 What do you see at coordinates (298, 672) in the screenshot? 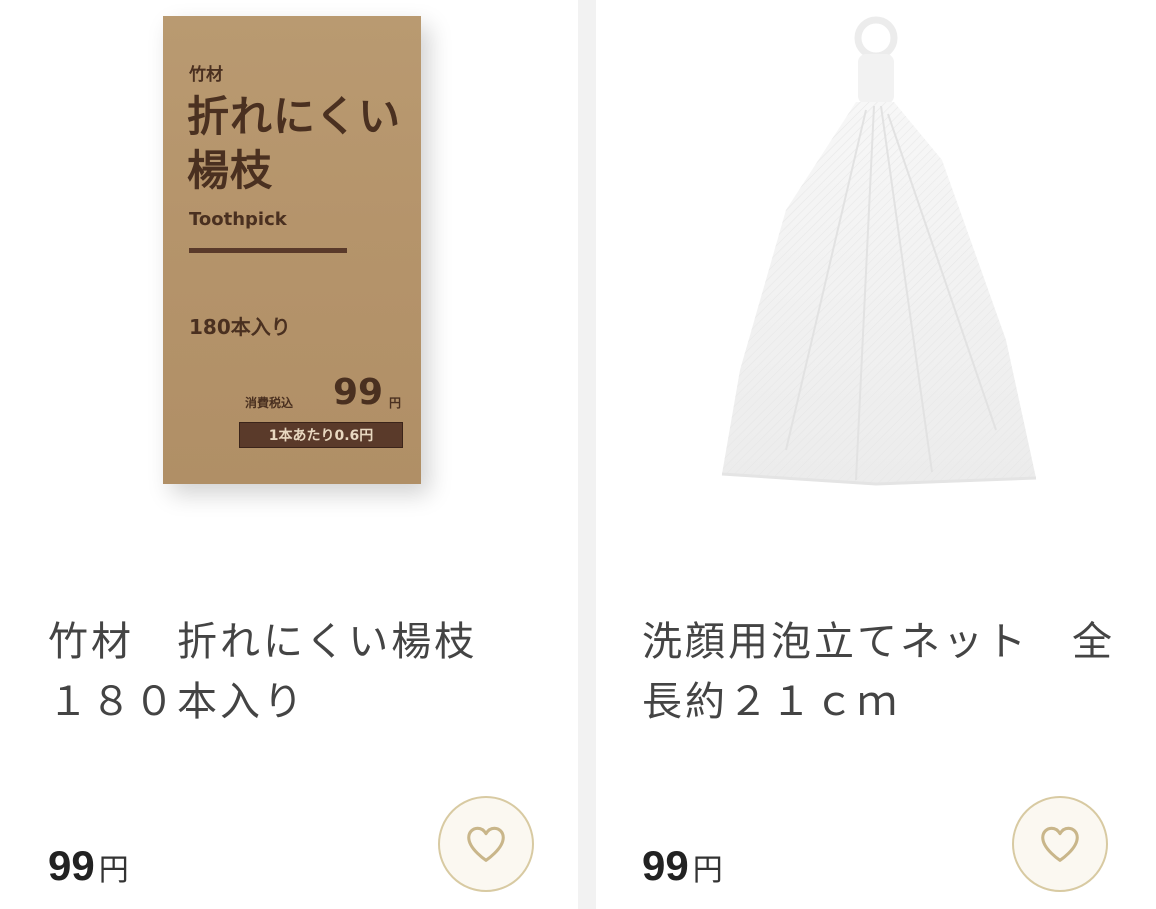
I see `product-title: 竹材 折れにくい楊枝 １８０本入り` at bounding box center [298, 672].